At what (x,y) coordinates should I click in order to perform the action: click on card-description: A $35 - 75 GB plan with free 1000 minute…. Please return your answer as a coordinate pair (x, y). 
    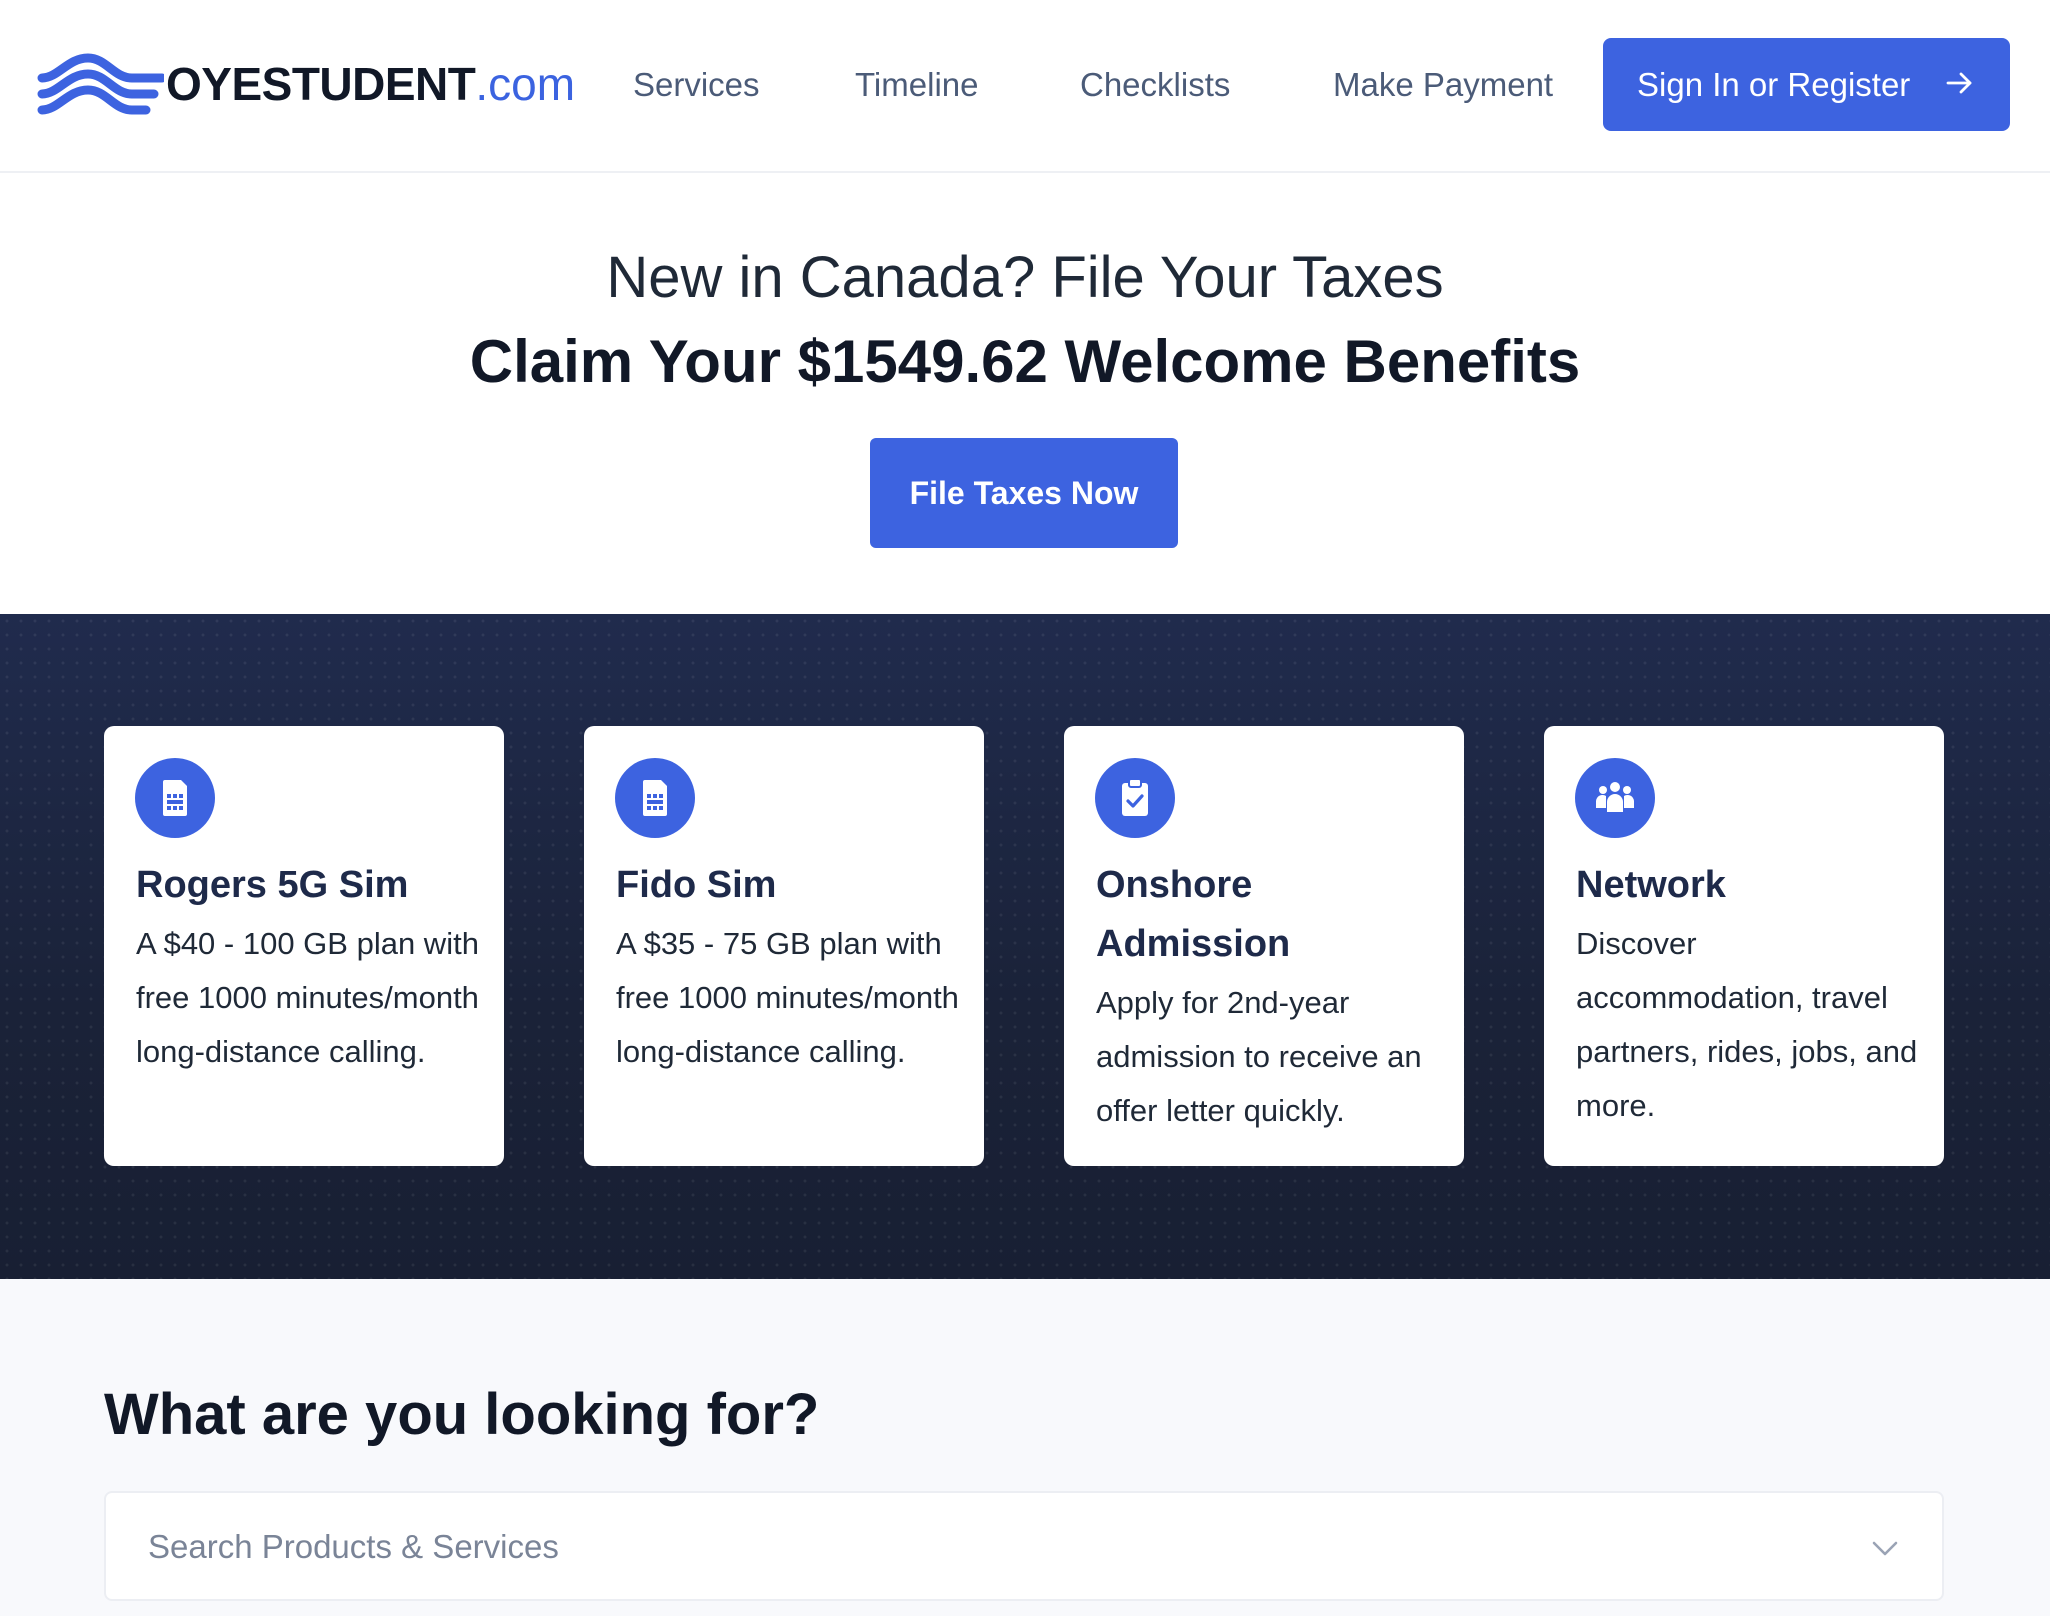
    Looking at the image, I should click on (787, 997).